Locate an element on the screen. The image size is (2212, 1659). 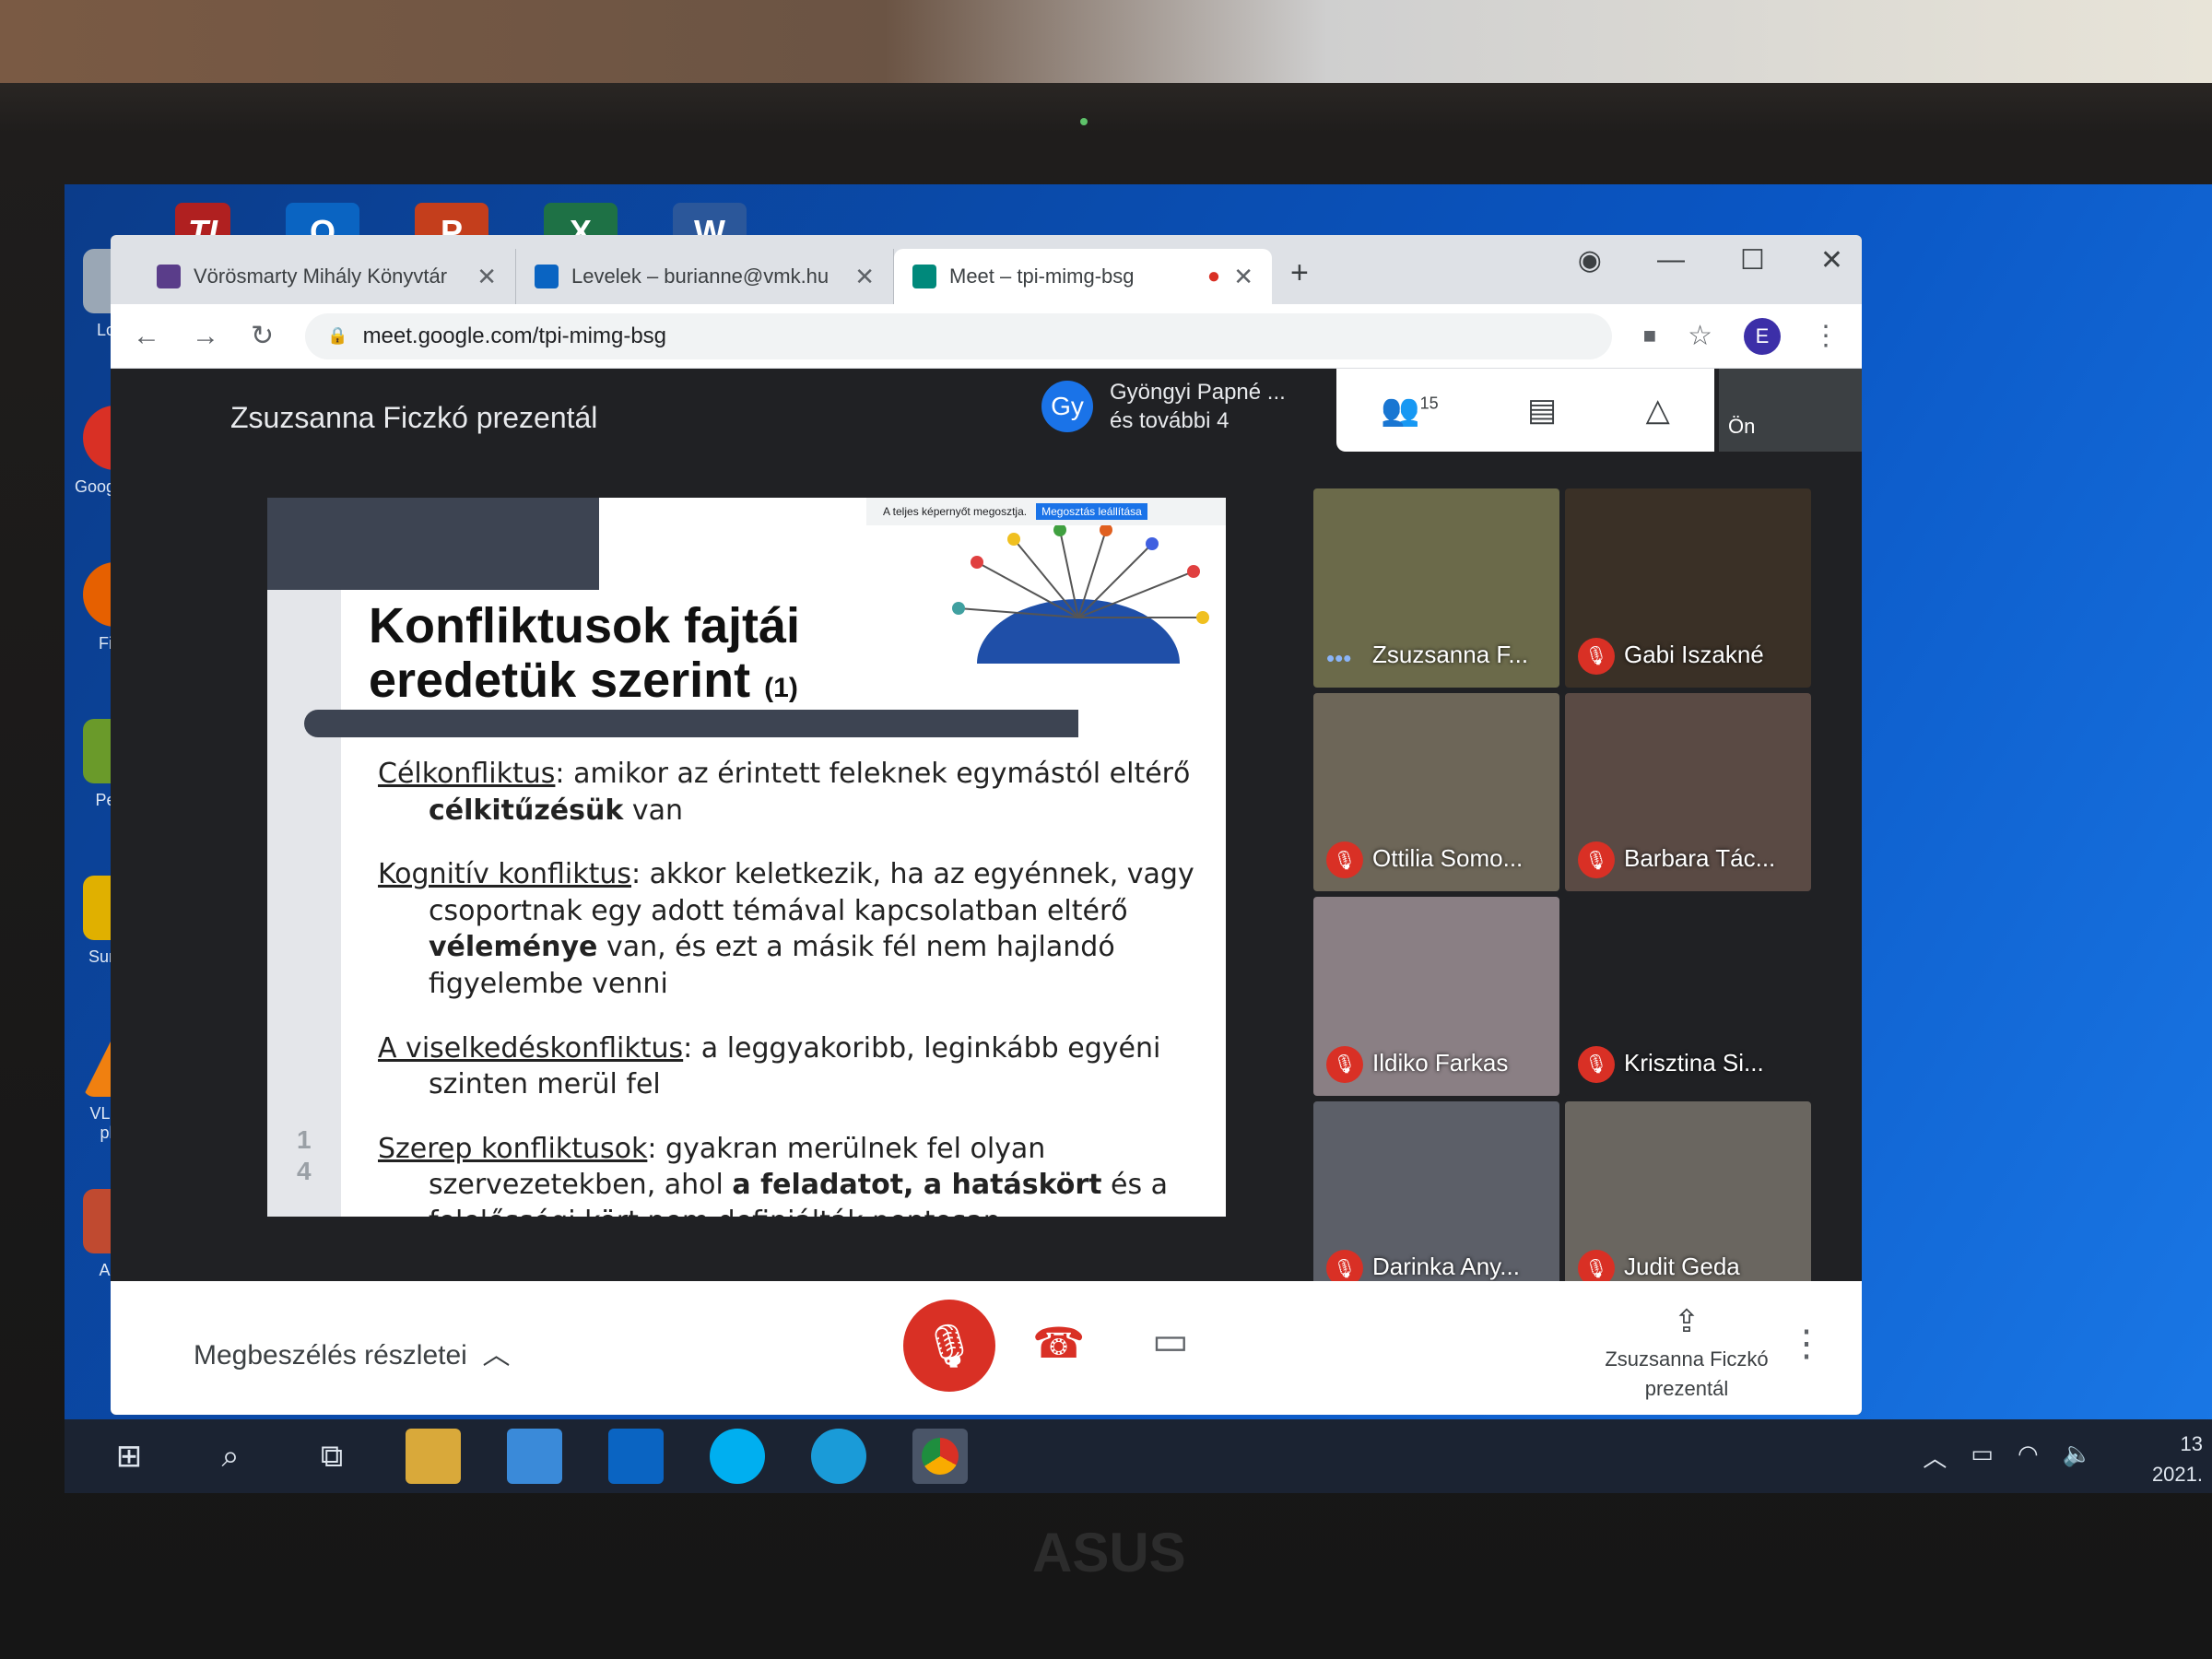
profile-avatar: E is located at coordinates (1762, 336).